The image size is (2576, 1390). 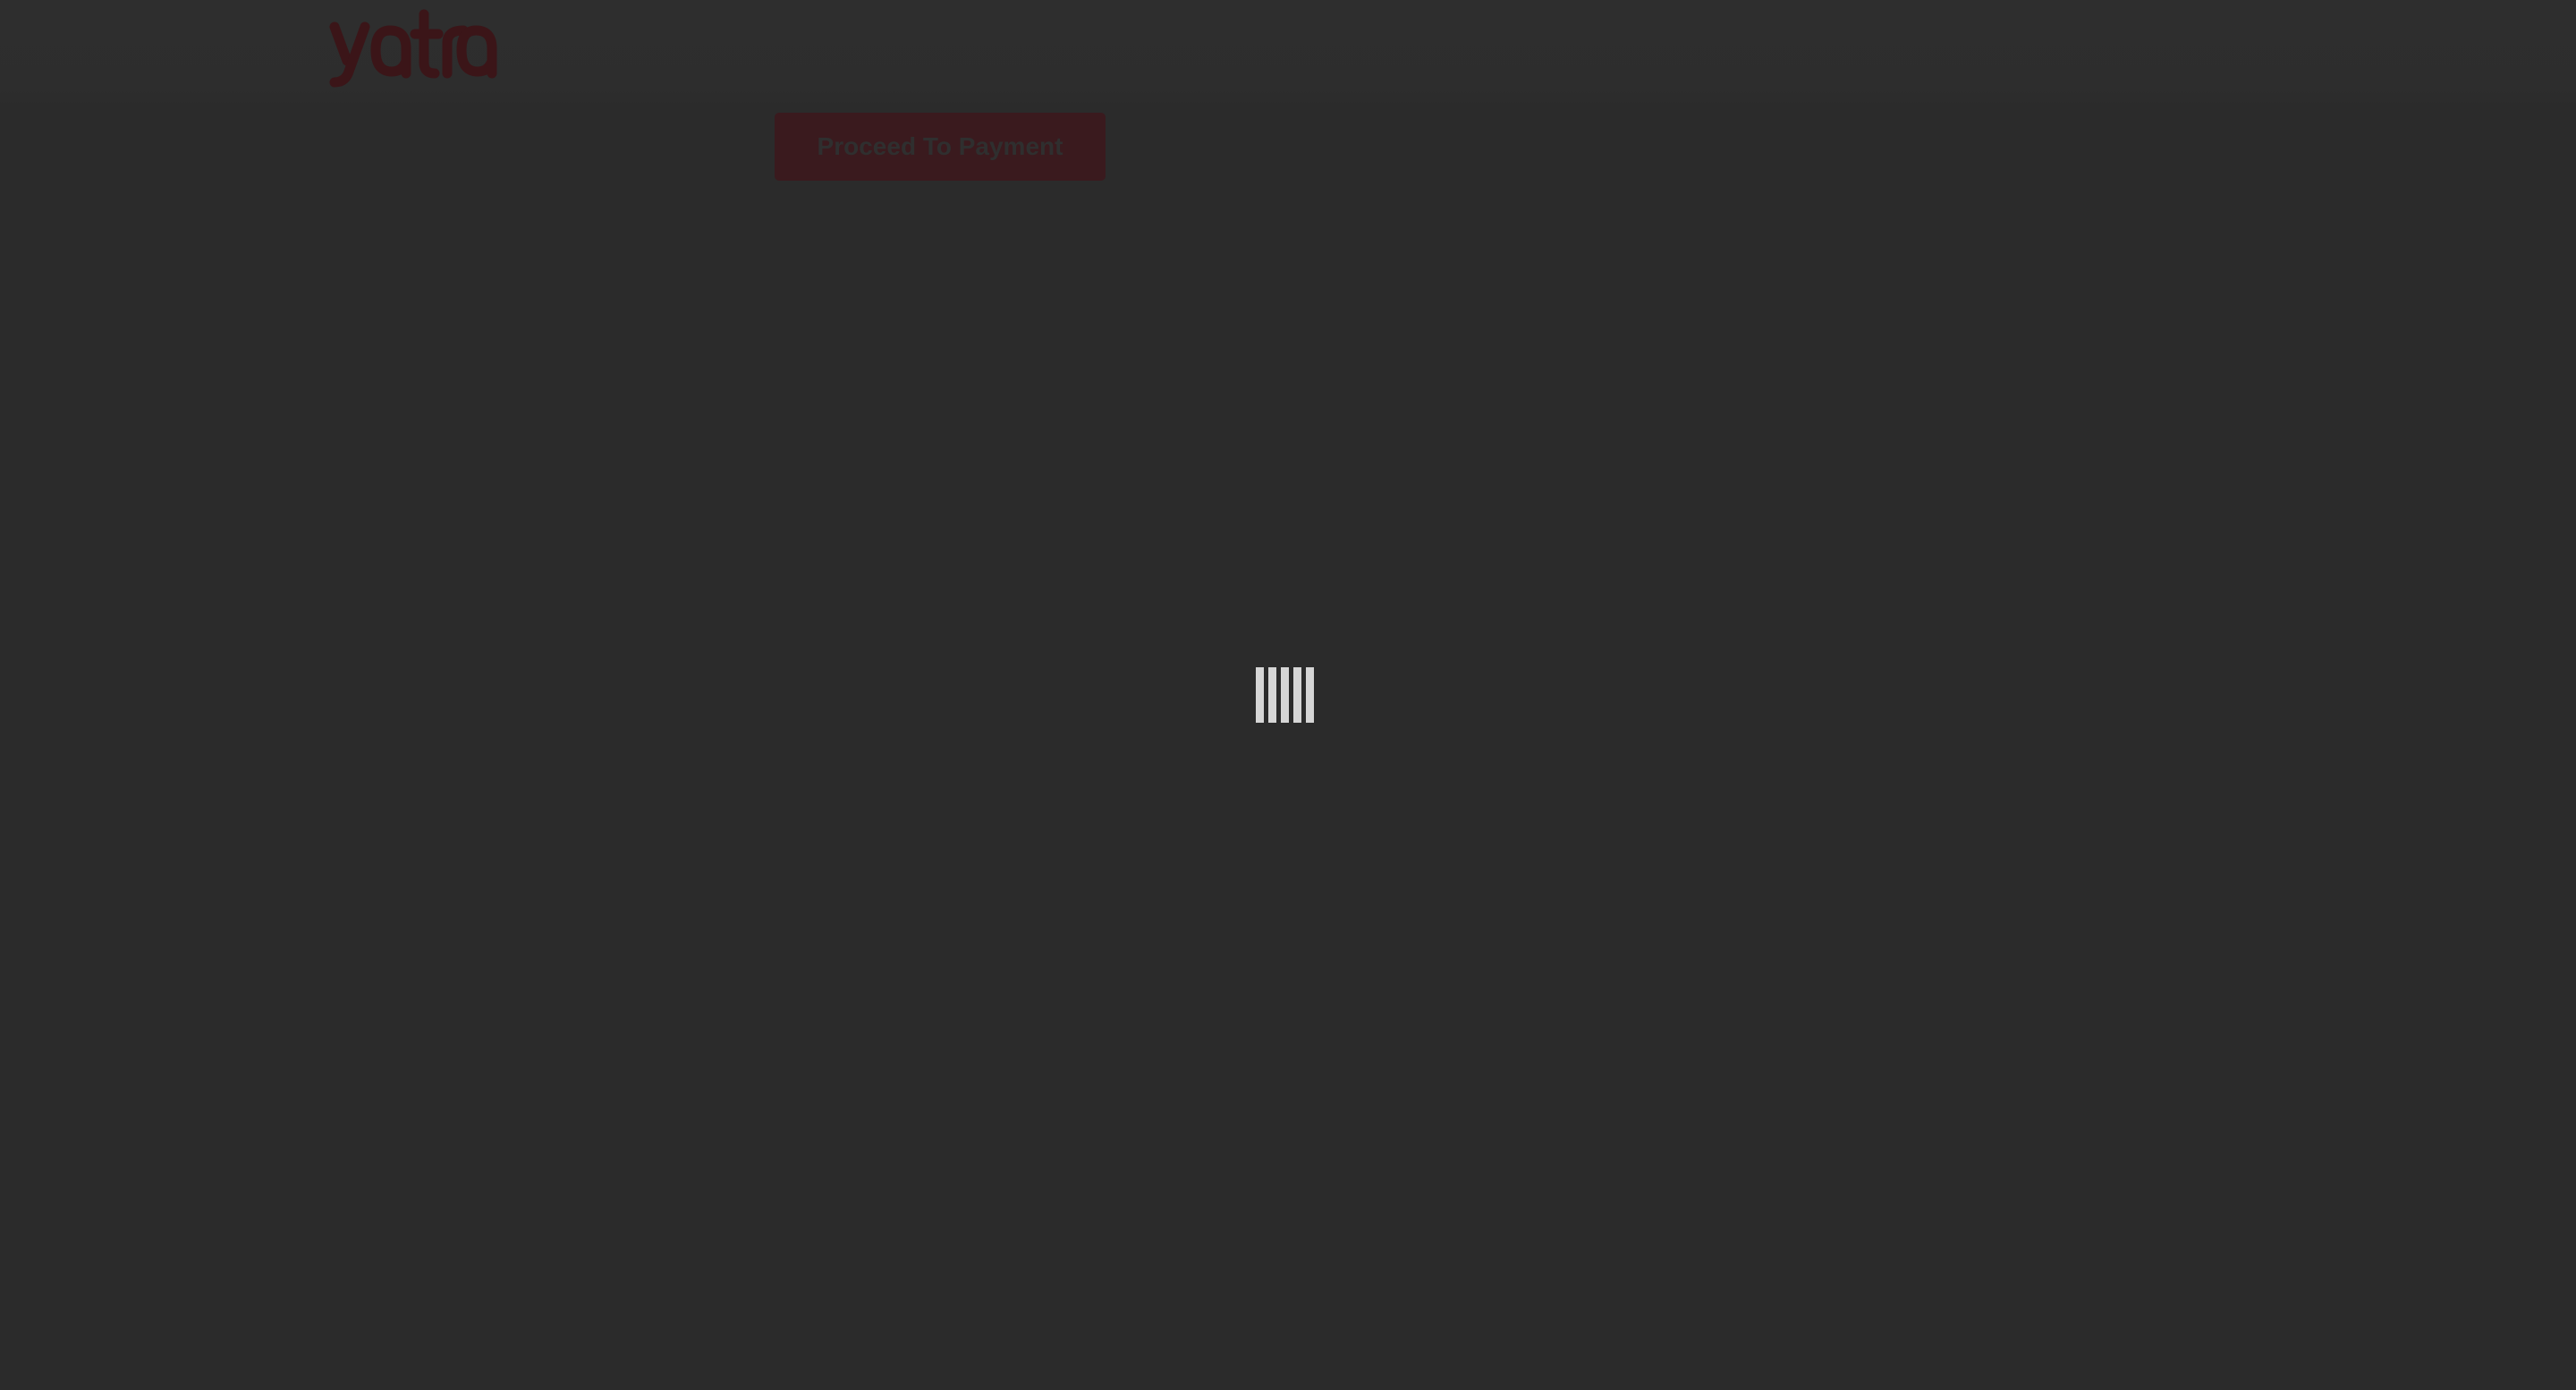 What do you see at coordinates (940, 147) in the screenshot?
I see `proceed-to-payment-button: Proceed To Payment` at bounding box center [940, 147].